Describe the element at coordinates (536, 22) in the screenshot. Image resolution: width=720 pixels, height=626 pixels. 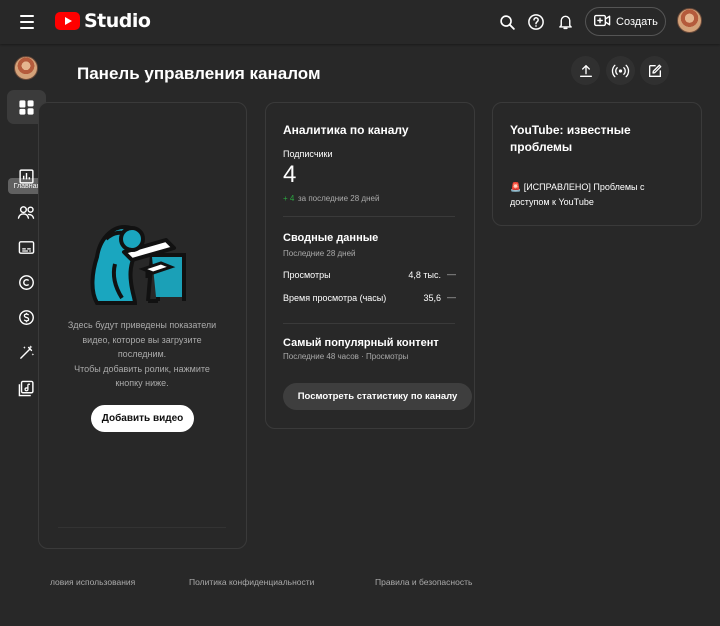
I see `help-icon` at that location.